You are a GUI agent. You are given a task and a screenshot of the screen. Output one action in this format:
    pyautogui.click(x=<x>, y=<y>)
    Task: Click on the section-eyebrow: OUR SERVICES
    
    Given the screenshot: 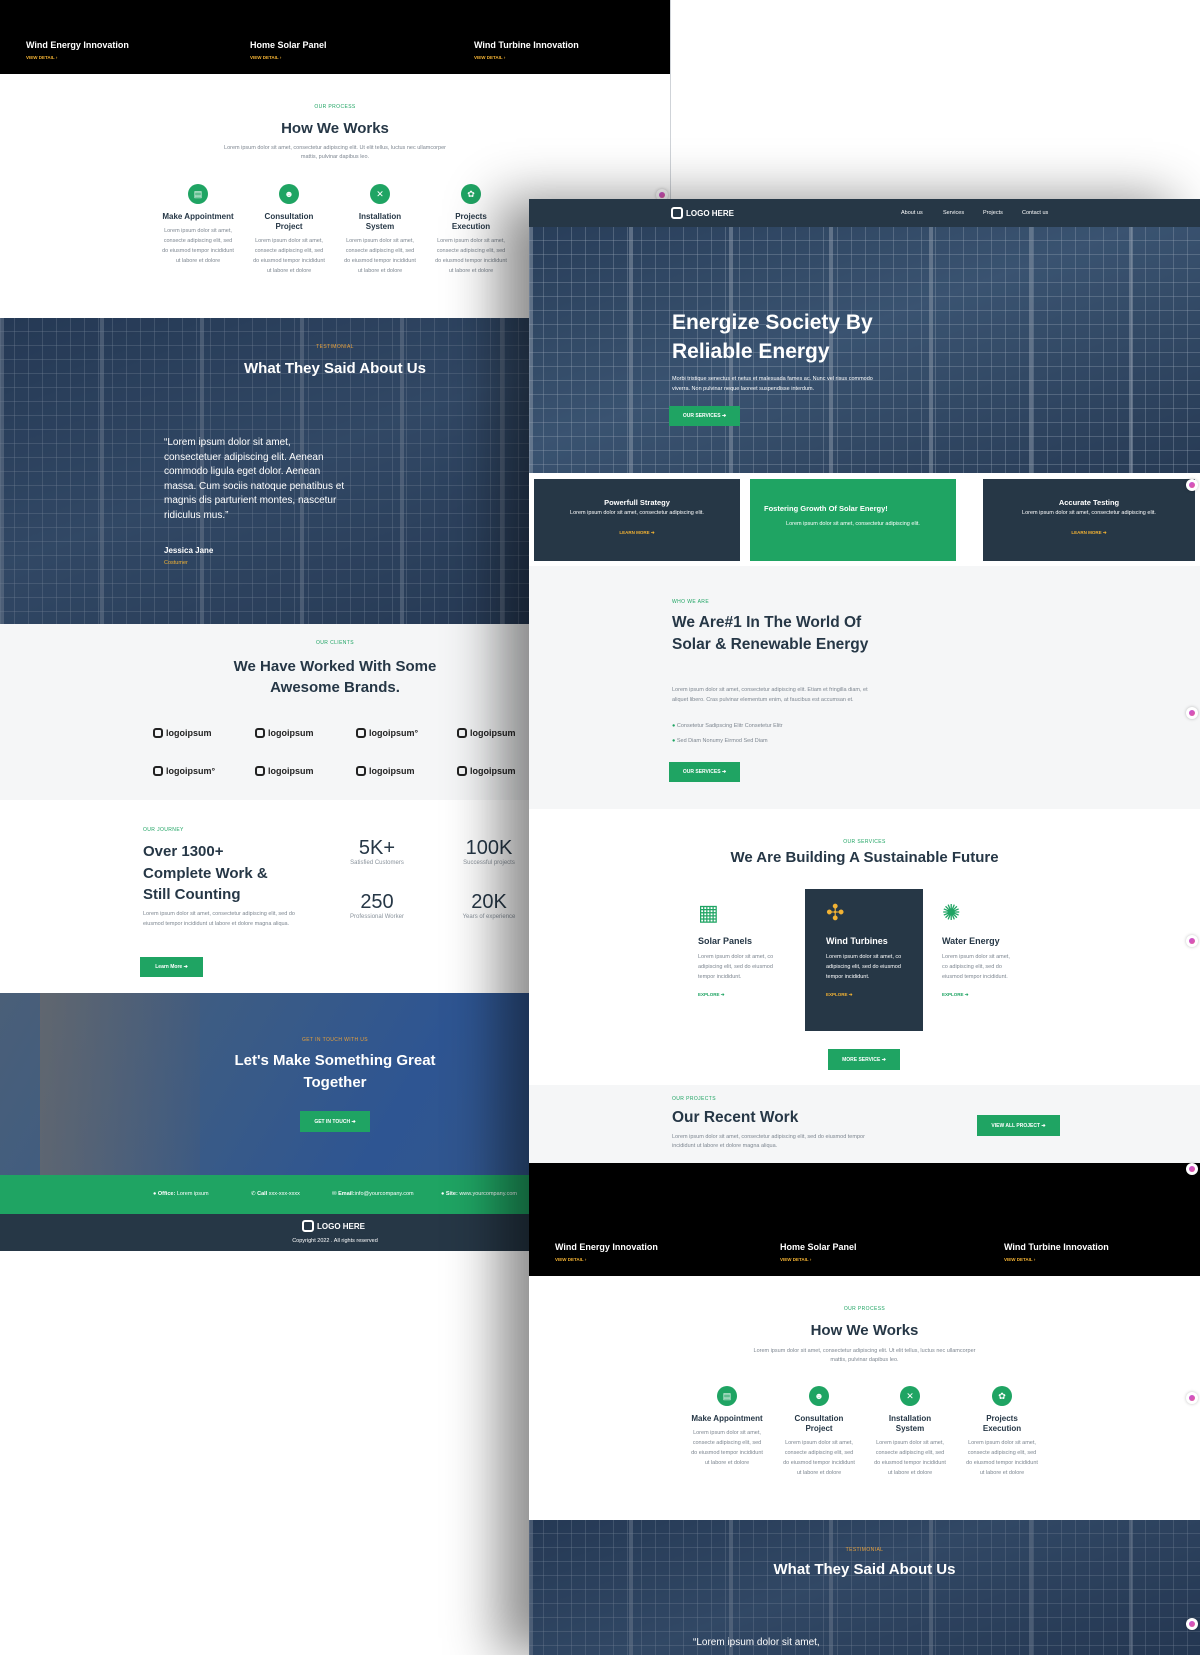 What is the action you would take?
    pyautogui.click(x=864, y=842)
    